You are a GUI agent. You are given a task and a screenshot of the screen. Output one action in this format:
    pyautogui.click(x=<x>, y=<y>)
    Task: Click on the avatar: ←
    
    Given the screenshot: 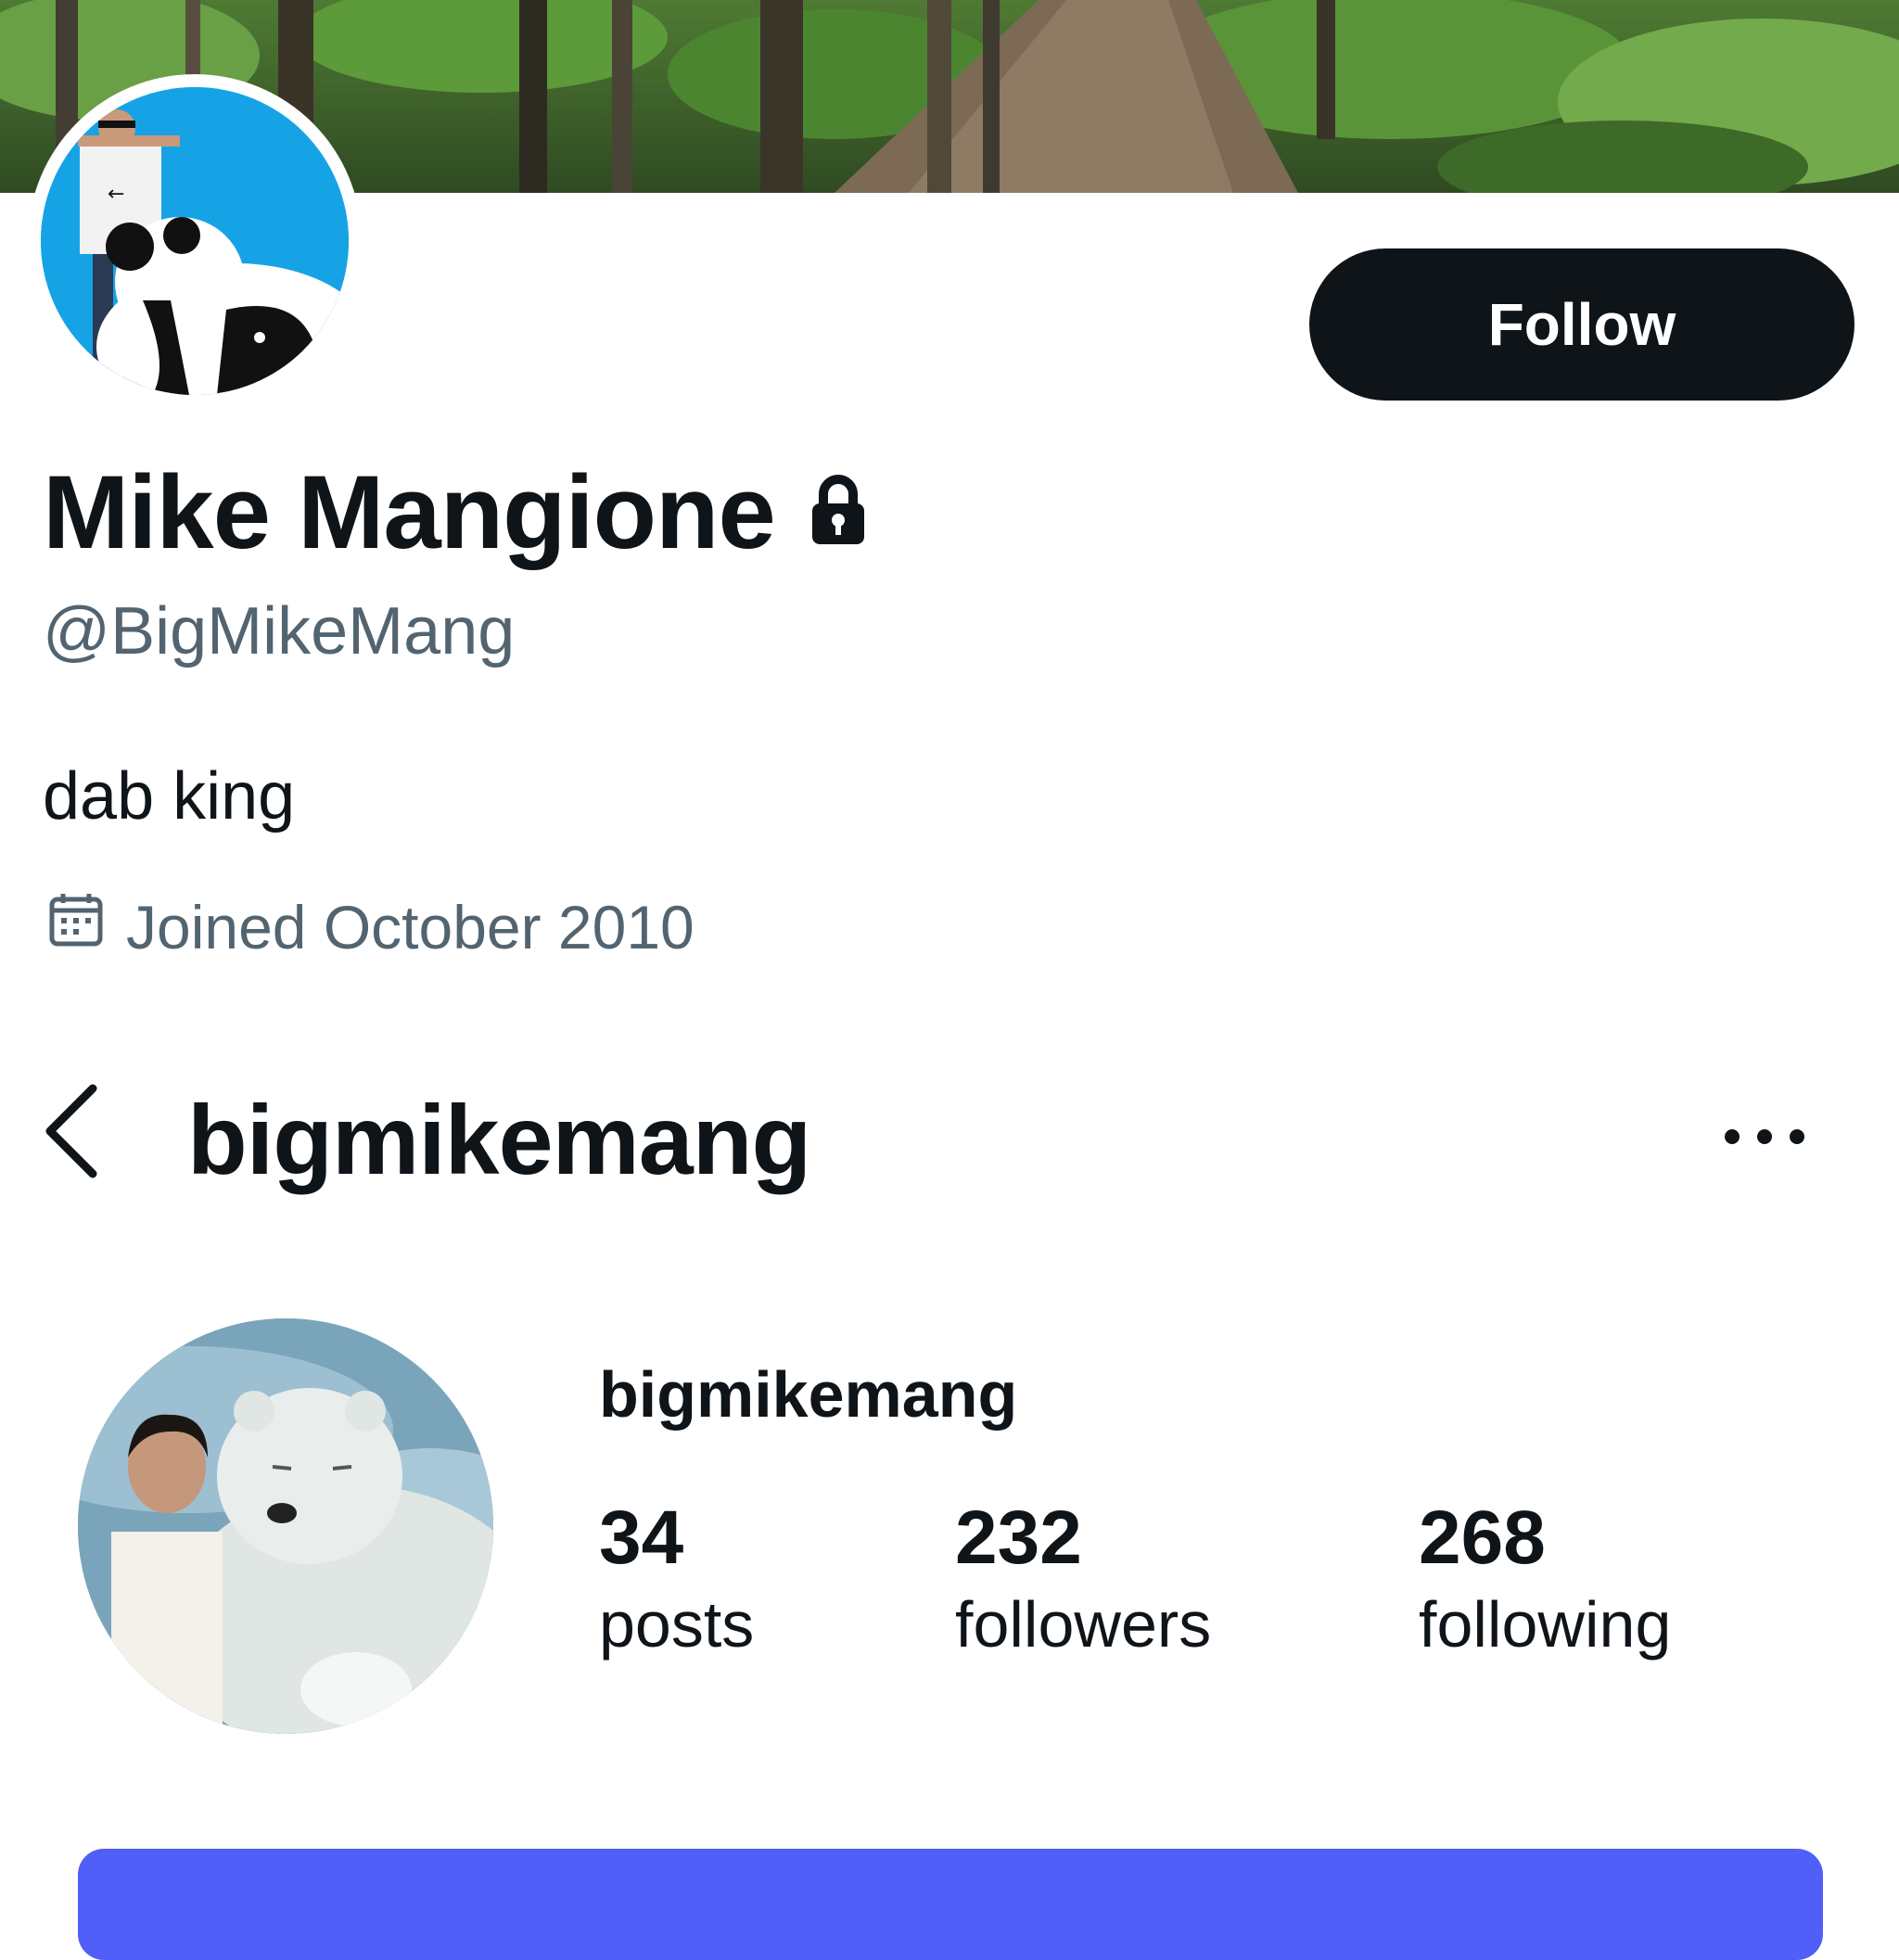 What is the action you would take?
    pyautogui.click(x=195, y=241)
    